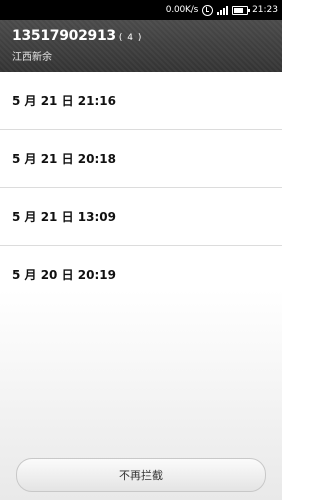  What do you see at coordinates (141, 46) in the screenshot?
I see `contact-header: 13517902913 ( 4 ) 江西新余` at bounding box center [141, 46].